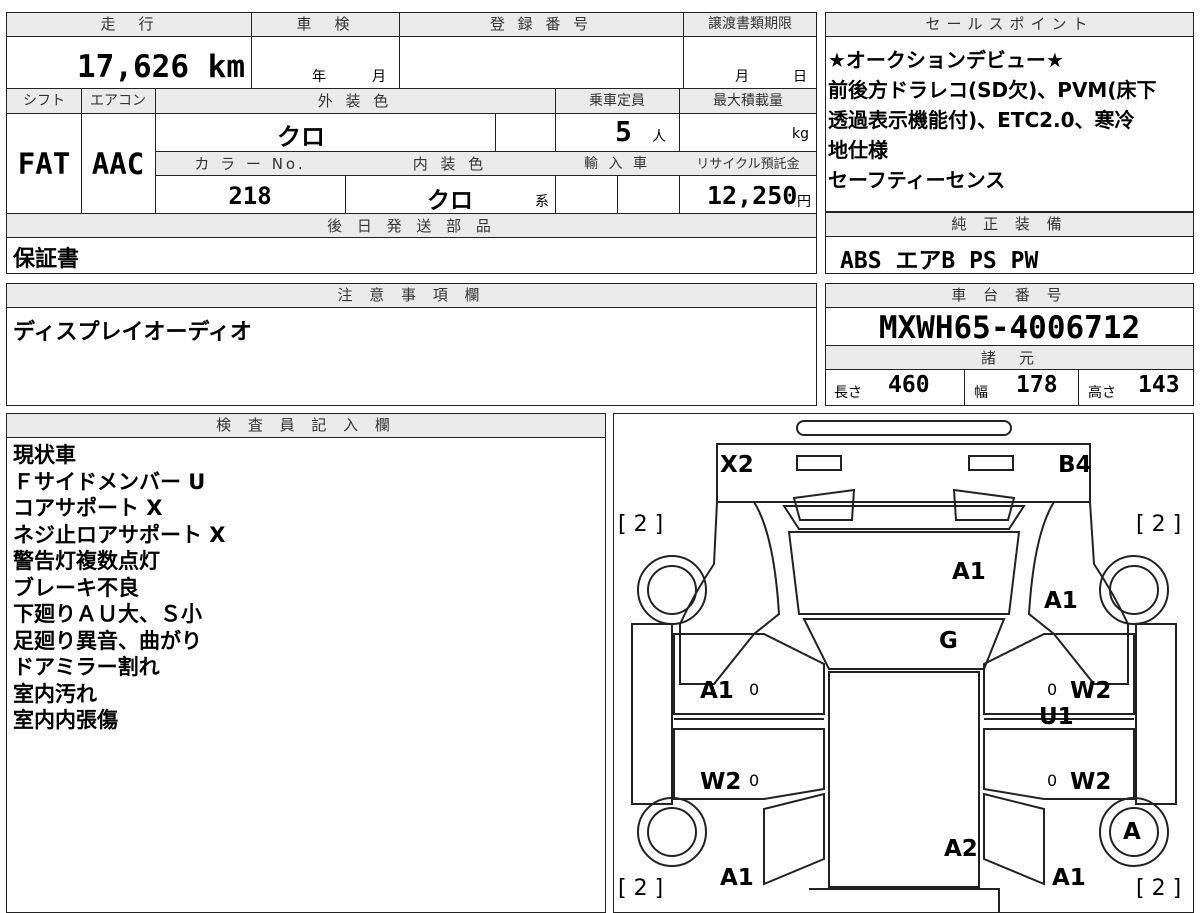 The image size is (1200, 913). I want to click on notes-box: 注 意 事 項 欄 ディスプレイオーディオ, so click(411, 344).